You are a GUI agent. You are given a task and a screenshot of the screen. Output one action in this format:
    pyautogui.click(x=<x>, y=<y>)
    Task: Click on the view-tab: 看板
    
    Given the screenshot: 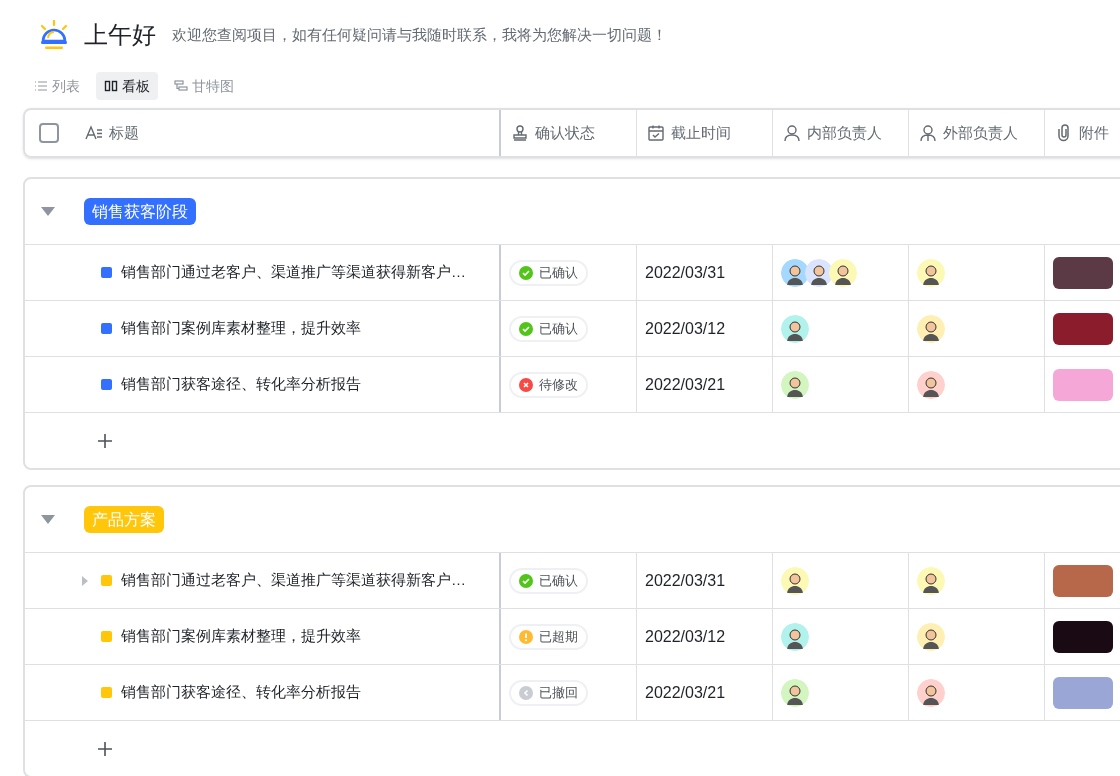 What is the action you would take?
    pyautogui.click(x=127, y=86)
    